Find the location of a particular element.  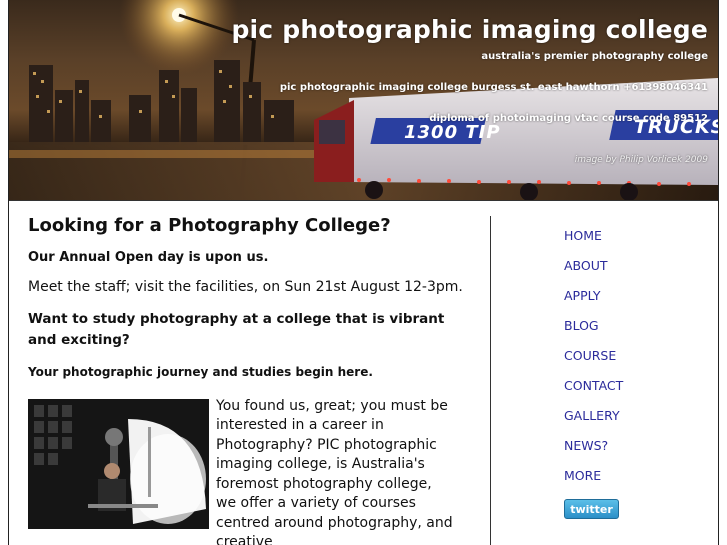

column-divider is located at coordinates (490, 380).